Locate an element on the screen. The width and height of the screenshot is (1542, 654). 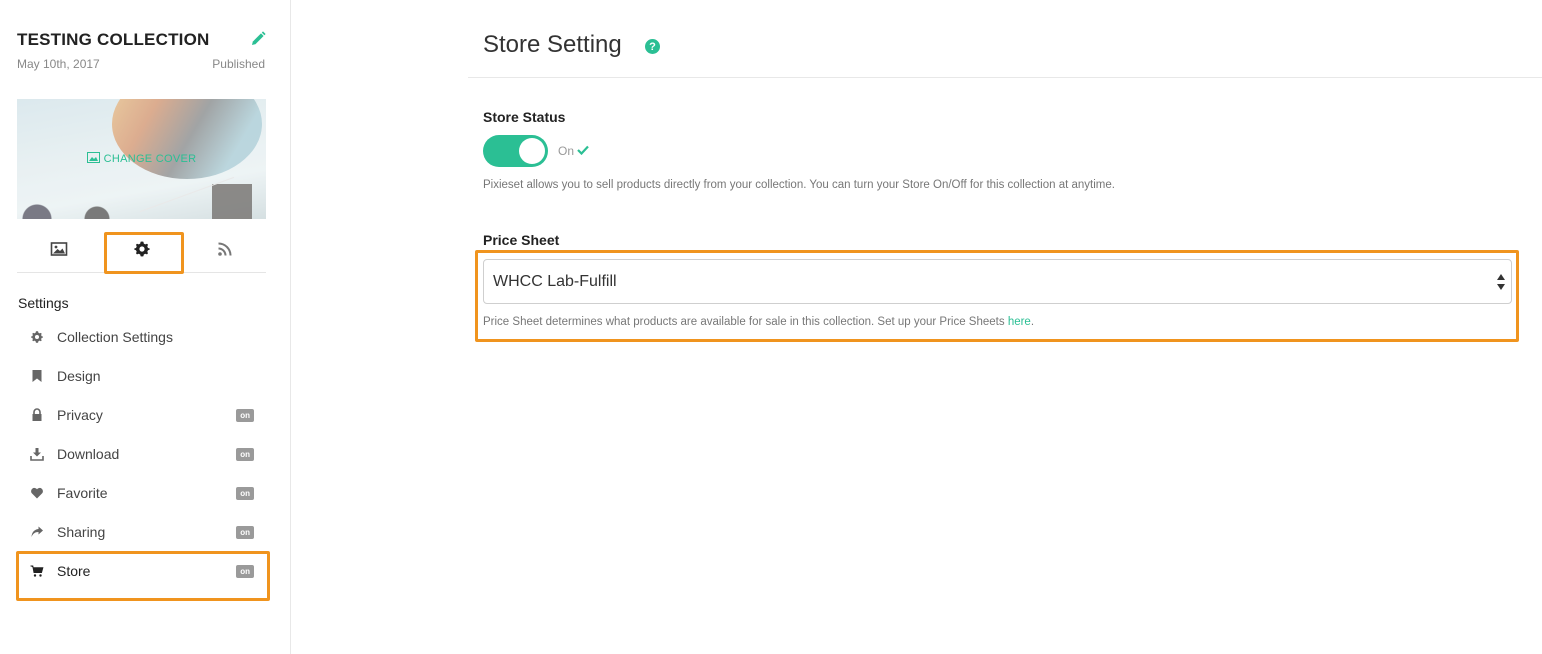
collection-title: TESTING COLLECTION is located at coordinates (113, 39).